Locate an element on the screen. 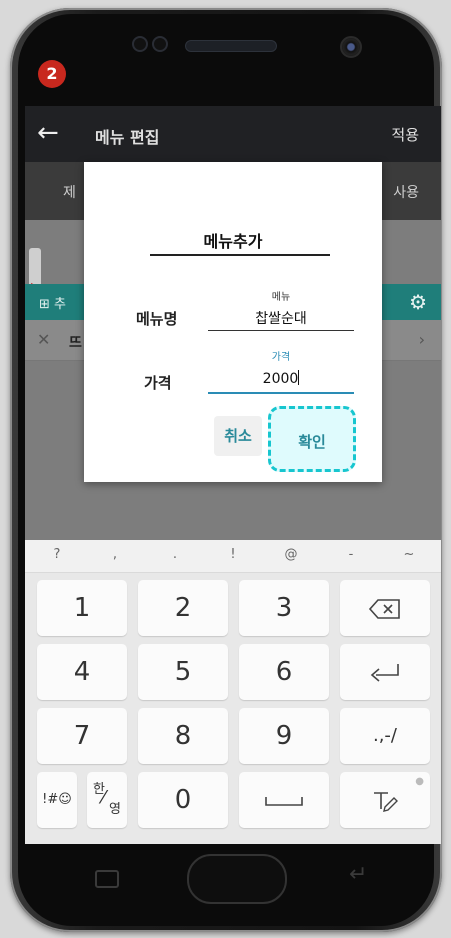  symbol-key: ? is located at coordinates (57, 554).